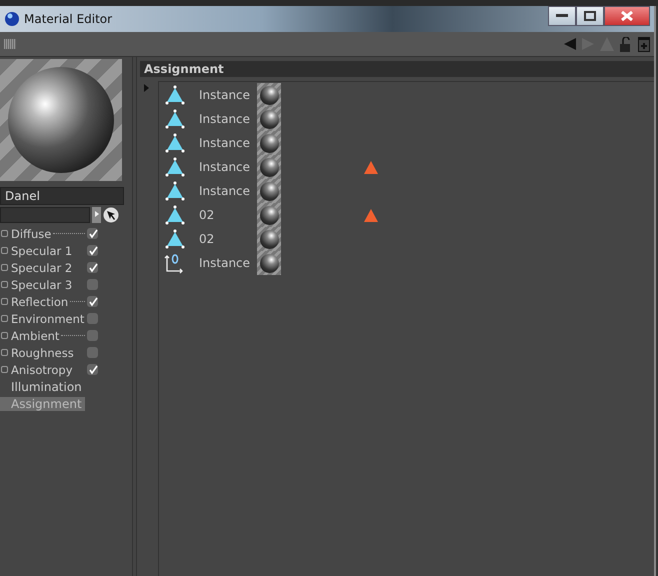  I want to click on channel-label: Specular 3, so click(41, 285).